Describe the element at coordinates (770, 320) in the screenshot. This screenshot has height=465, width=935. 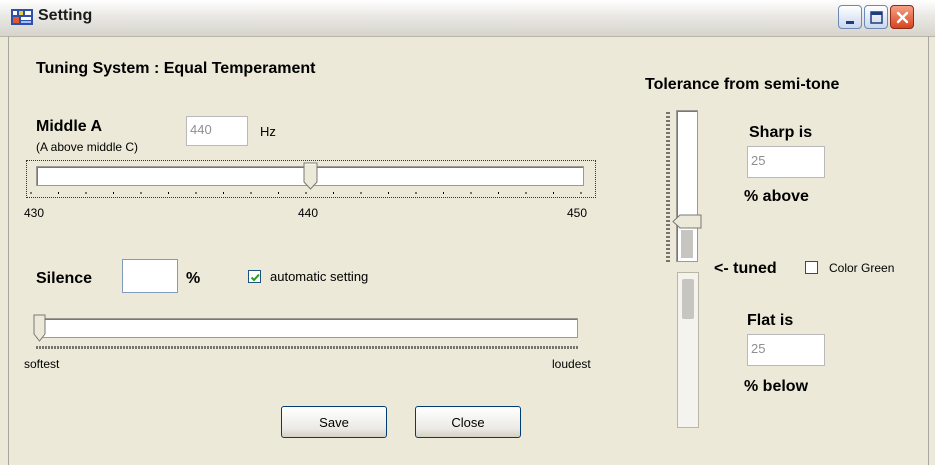
I see `flat-is-label: Flat is` at that location.